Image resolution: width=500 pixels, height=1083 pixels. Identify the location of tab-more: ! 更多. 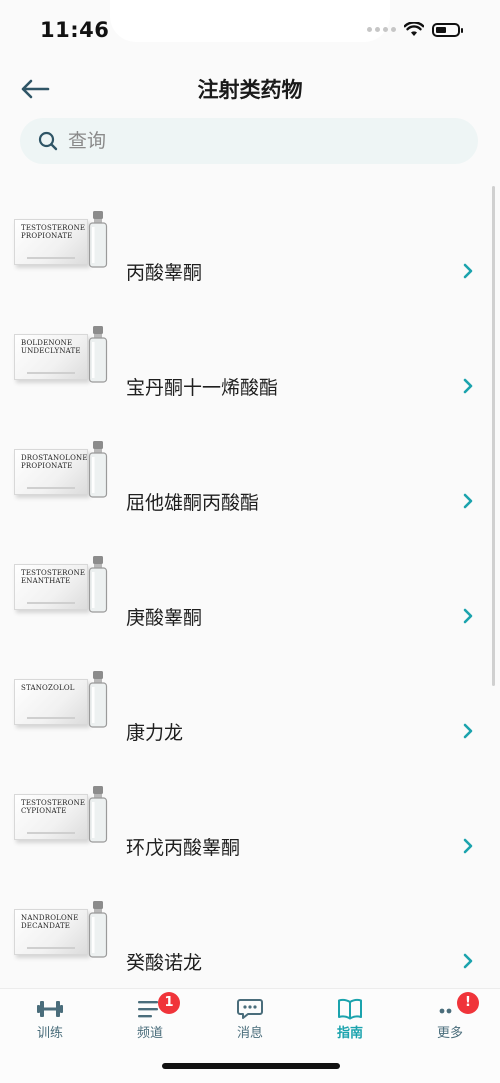
(450, 1019).